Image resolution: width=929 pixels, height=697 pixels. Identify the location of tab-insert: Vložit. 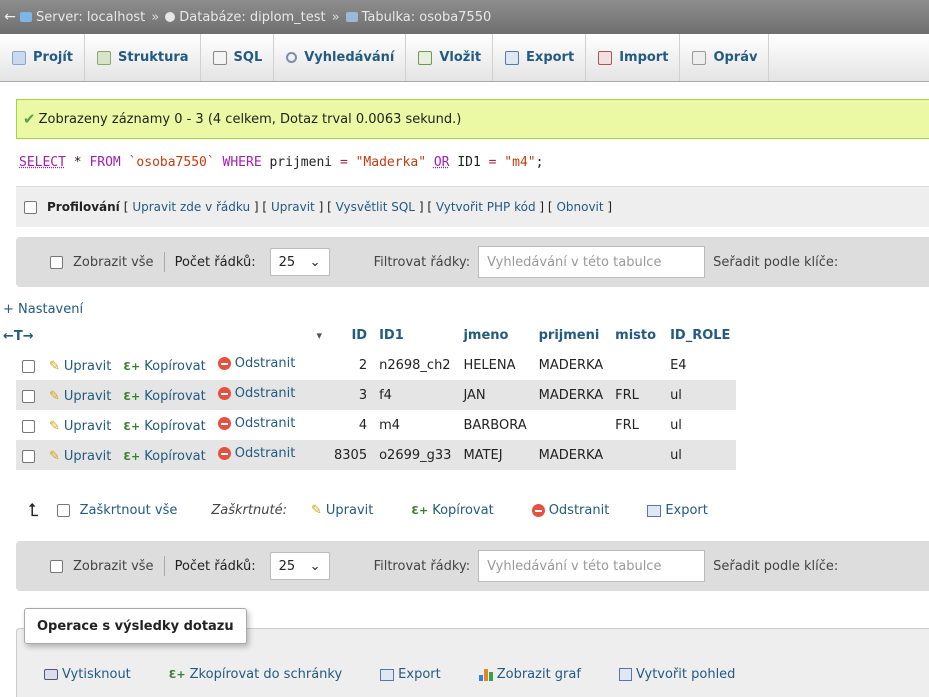
(450, 57).